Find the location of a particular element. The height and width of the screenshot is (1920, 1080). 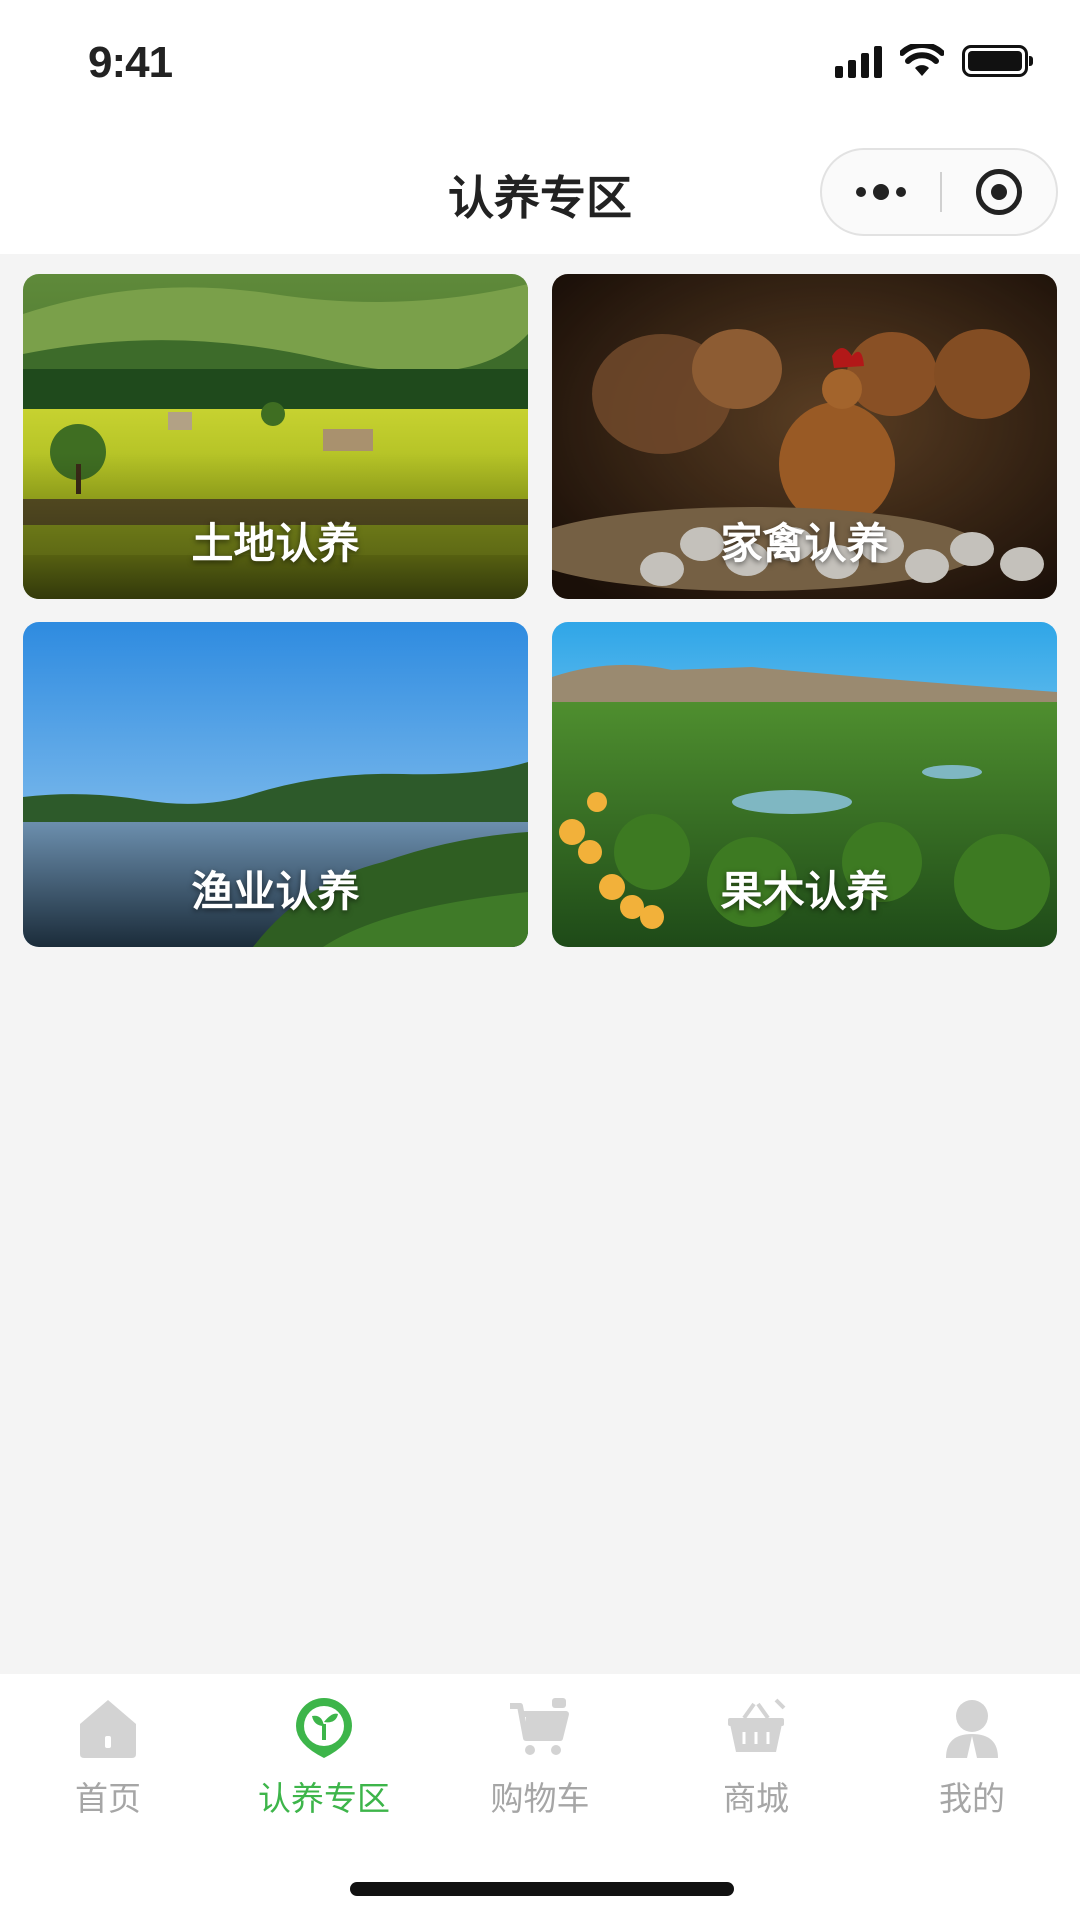

card-orchard-adoption: 果木认养 is located at coordinates (804, 784).